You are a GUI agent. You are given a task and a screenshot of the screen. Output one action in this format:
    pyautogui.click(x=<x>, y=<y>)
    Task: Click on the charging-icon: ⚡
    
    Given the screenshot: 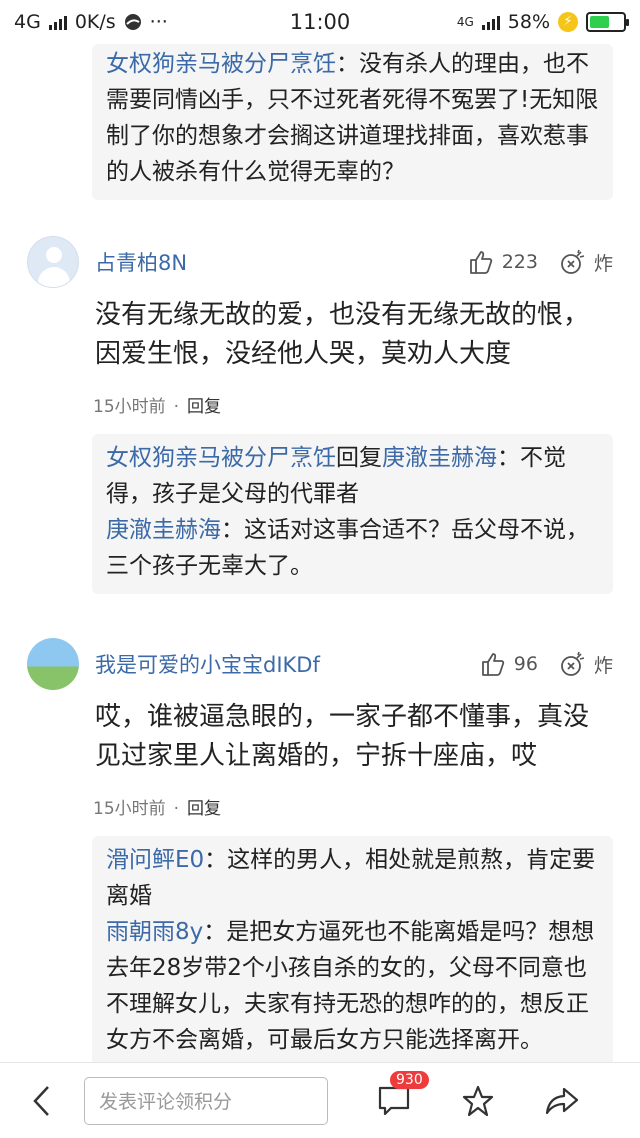 What is the action you would take?
    pyautogui.click(x=568, y=22)
    